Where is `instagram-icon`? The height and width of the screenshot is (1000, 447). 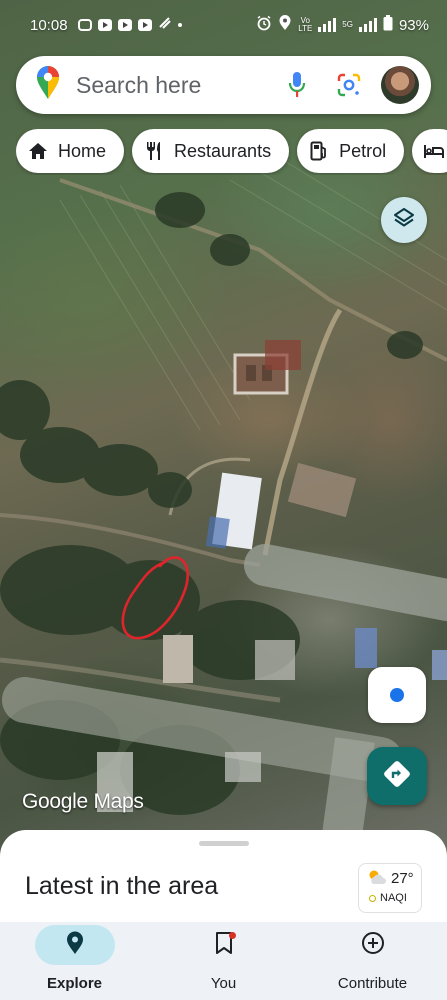 instagram-icon is located at coordinates (84, 25).